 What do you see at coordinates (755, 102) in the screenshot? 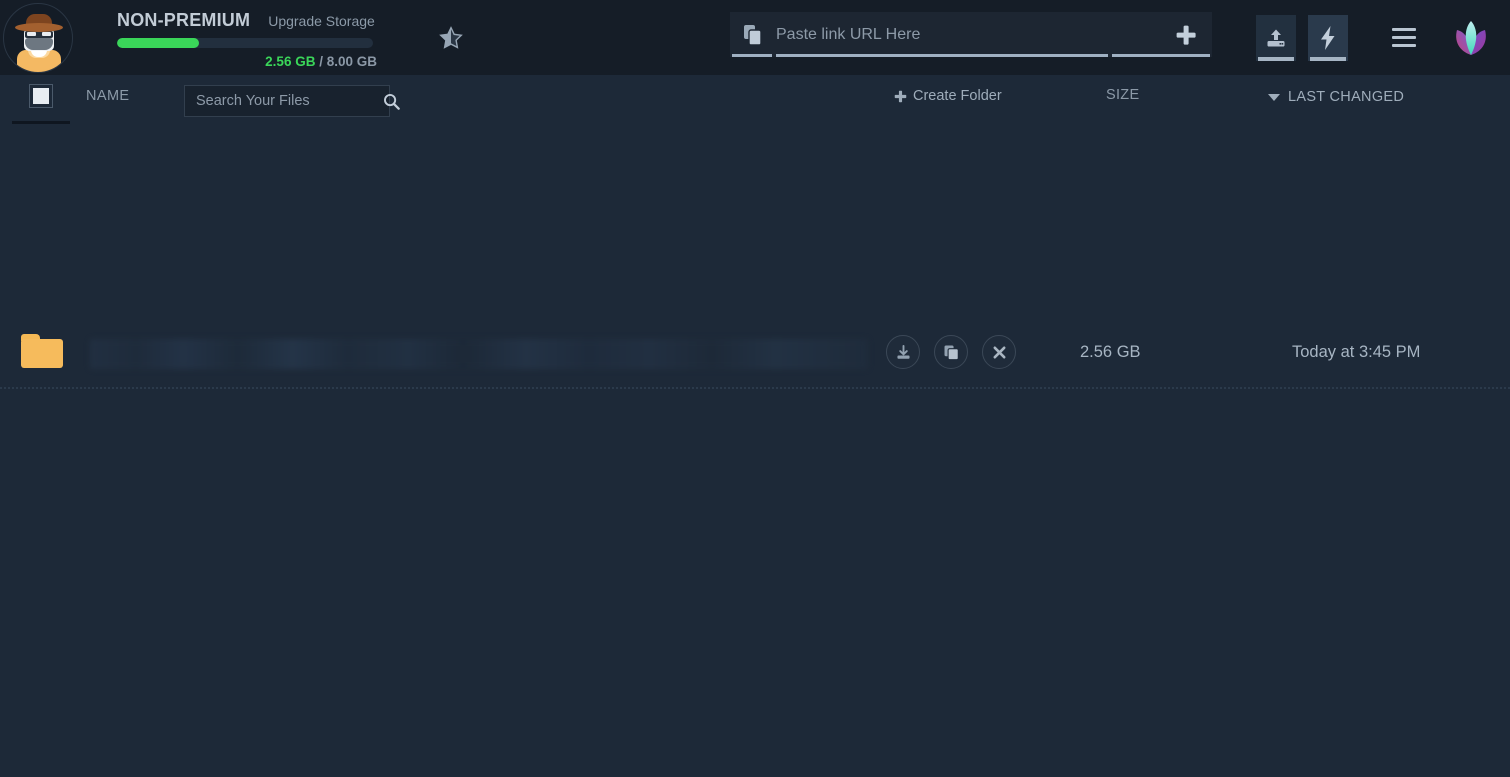
I see `file-toolbar: NAME Create Folder SIZE LAST CHANGED` at bounding box center [755, 102].